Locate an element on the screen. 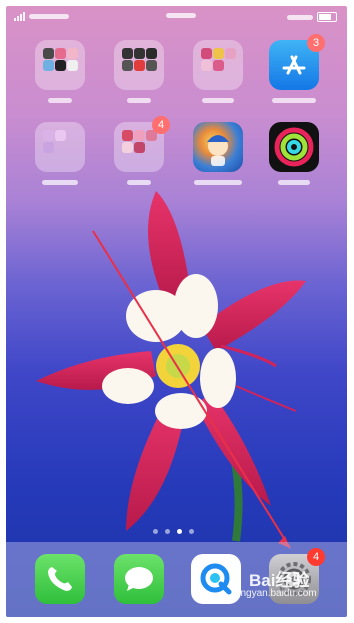 This screenshot has height=623, width=354. speech-bubble-glyph is located at coordinates (139, 579).